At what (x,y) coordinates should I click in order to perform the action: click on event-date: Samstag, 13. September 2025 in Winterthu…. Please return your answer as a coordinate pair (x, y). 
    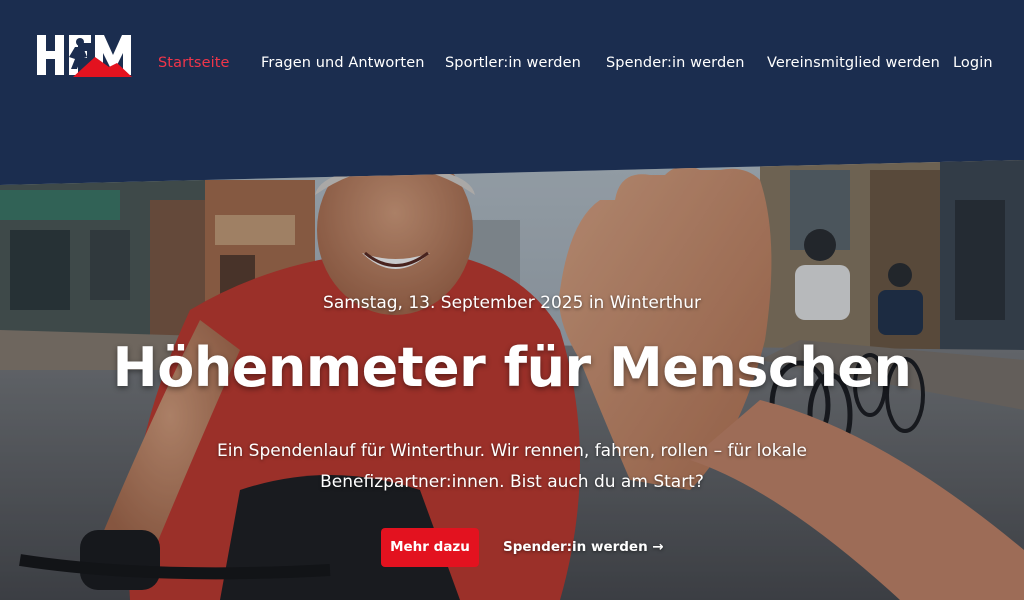
    Looking at the image, I should click on (512, 303).